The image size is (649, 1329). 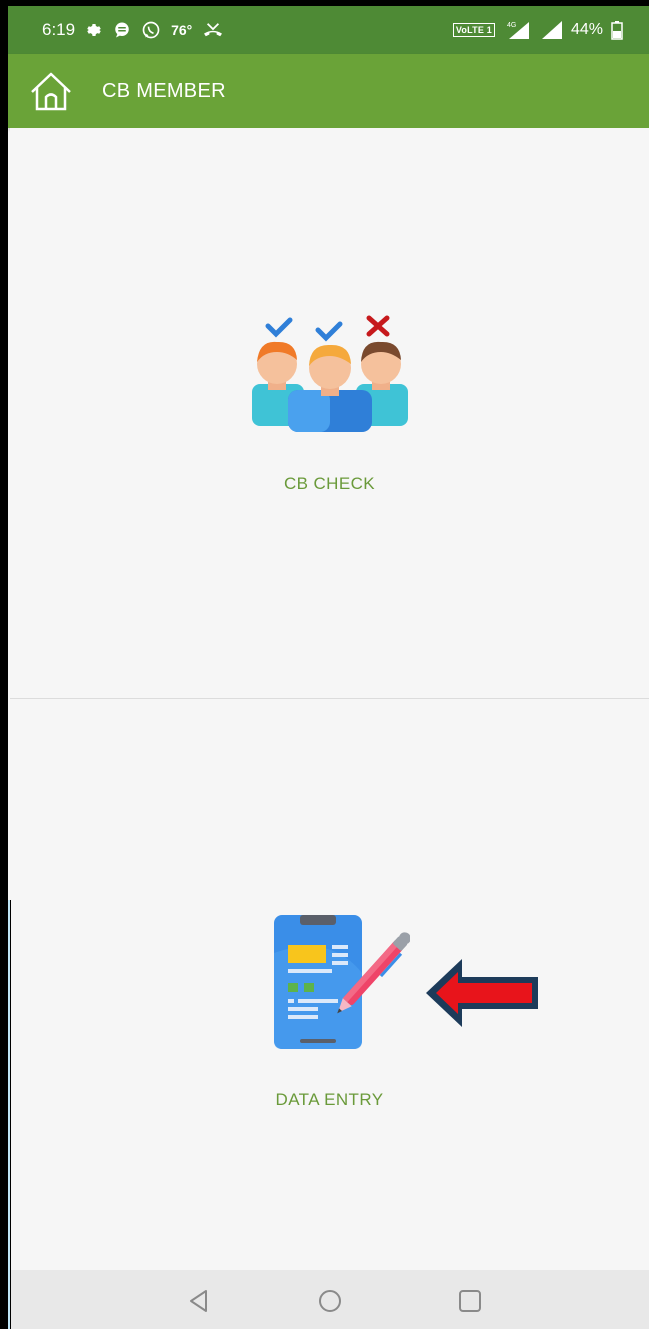 I want to click on nav-bar, so click(x=329, y=1299).